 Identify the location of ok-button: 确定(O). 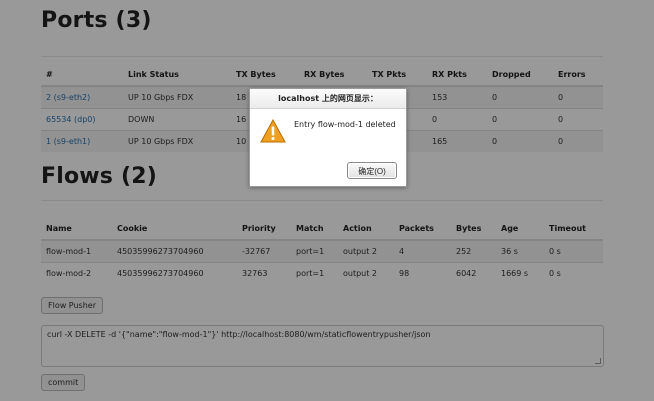
(372, 170).